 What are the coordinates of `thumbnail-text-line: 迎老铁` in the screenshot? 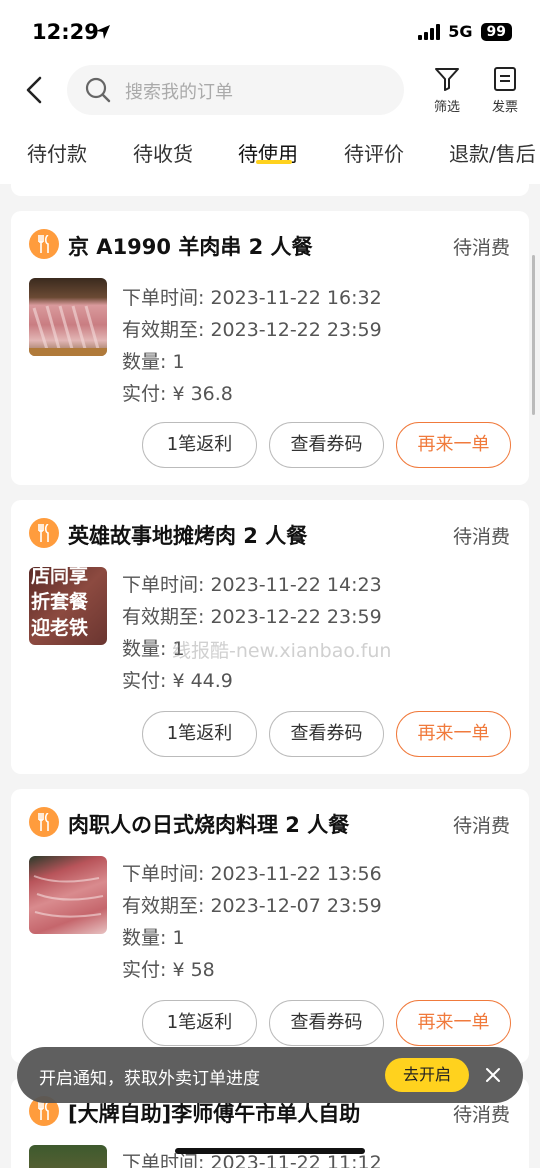 It's located at (60, 628).